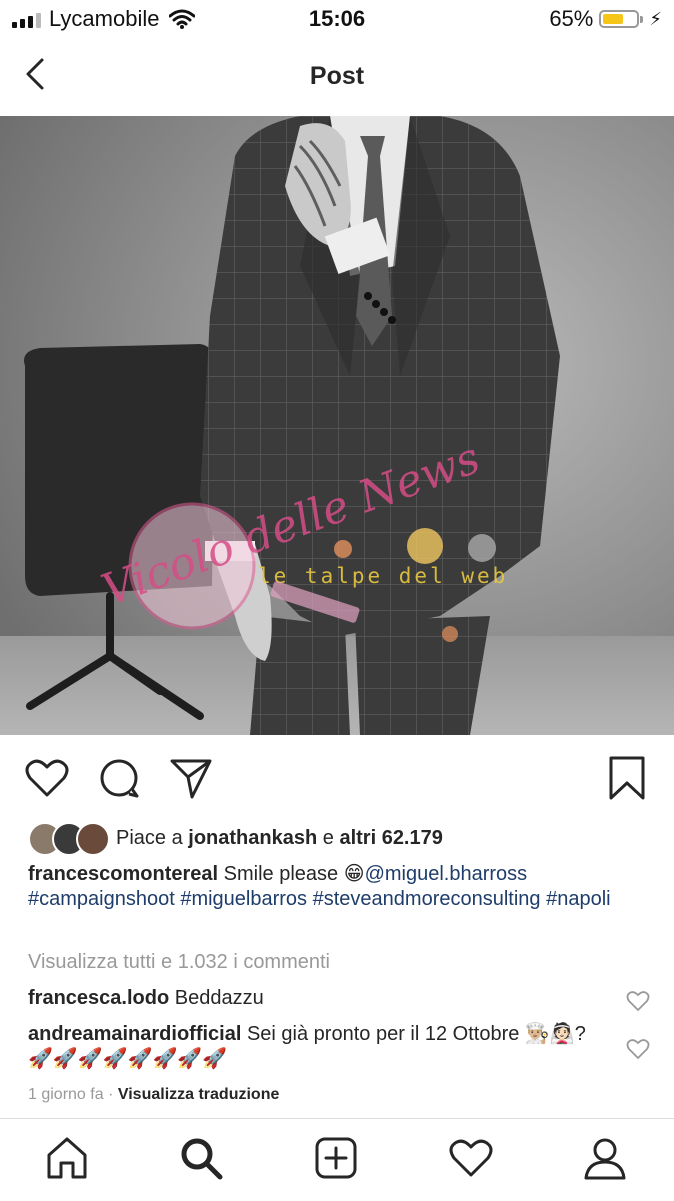  What do you see at coordinates (67, 1158) in the screenshot?
I see `home-icon` at bounding box center [67, 1158].